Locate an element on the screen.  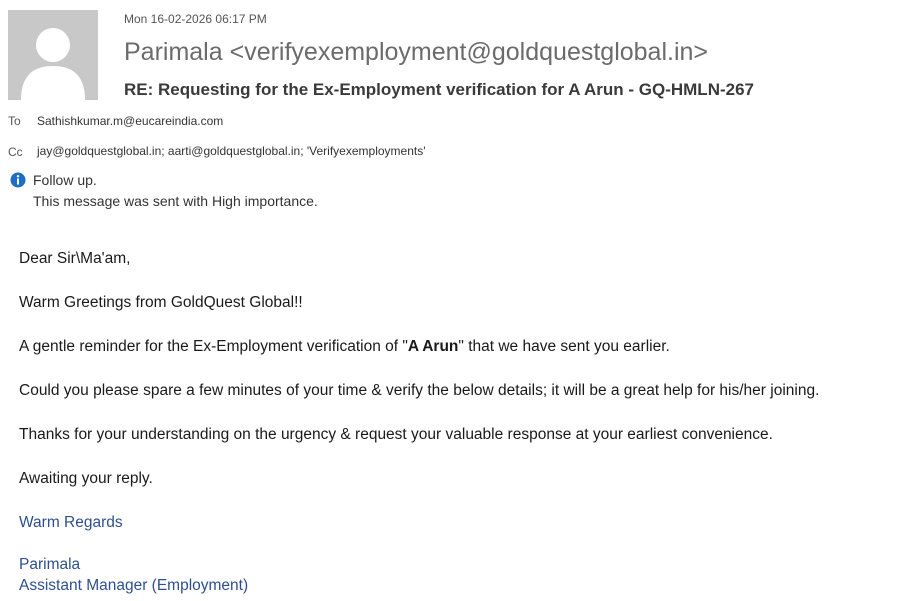
sender-avatar is located at coordinates (53, 55).